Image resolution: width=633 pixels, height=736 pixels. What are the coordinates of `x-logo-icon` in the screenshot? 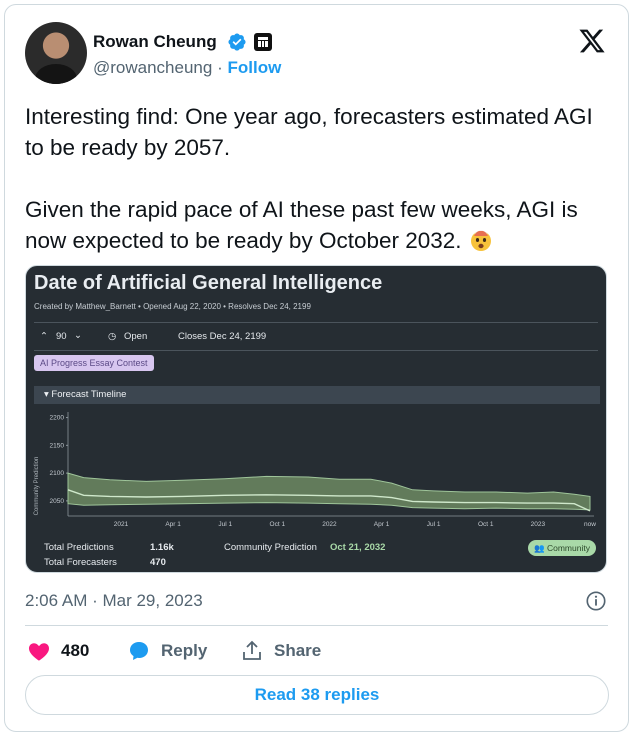 It's located at (592, 41).